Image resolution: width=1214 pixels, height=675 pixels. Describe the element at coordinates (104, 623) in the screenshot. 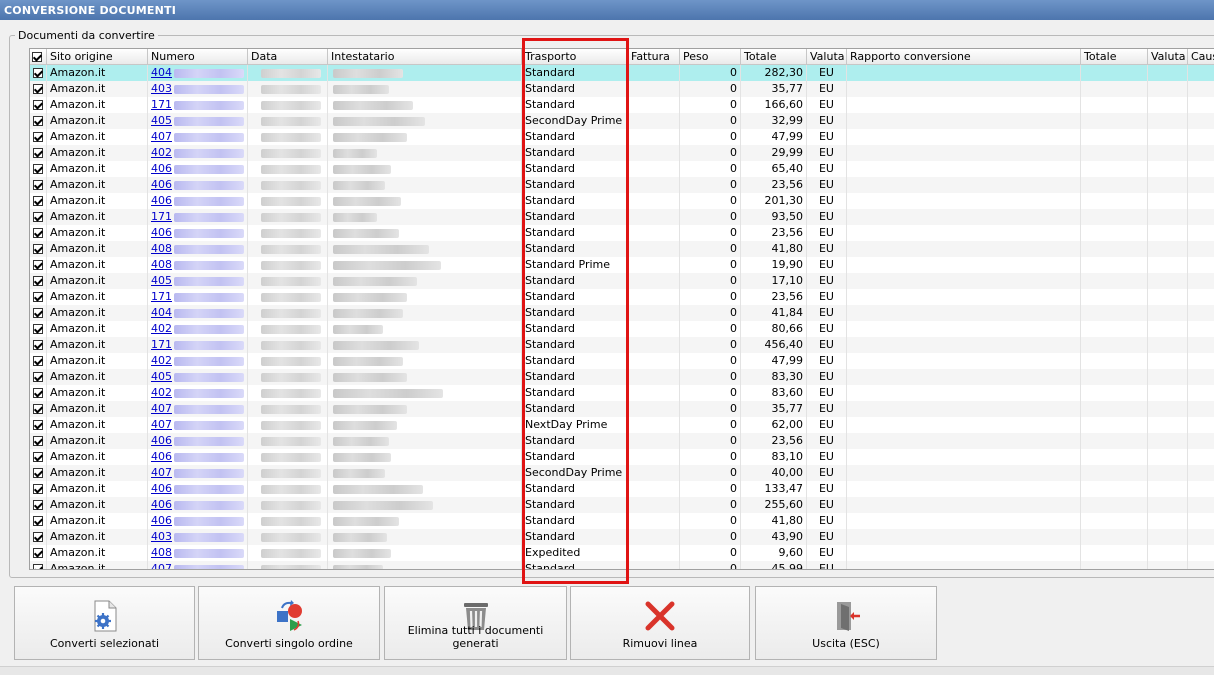

I see `converti-selezionati-button: Converti selezionati` at that location.